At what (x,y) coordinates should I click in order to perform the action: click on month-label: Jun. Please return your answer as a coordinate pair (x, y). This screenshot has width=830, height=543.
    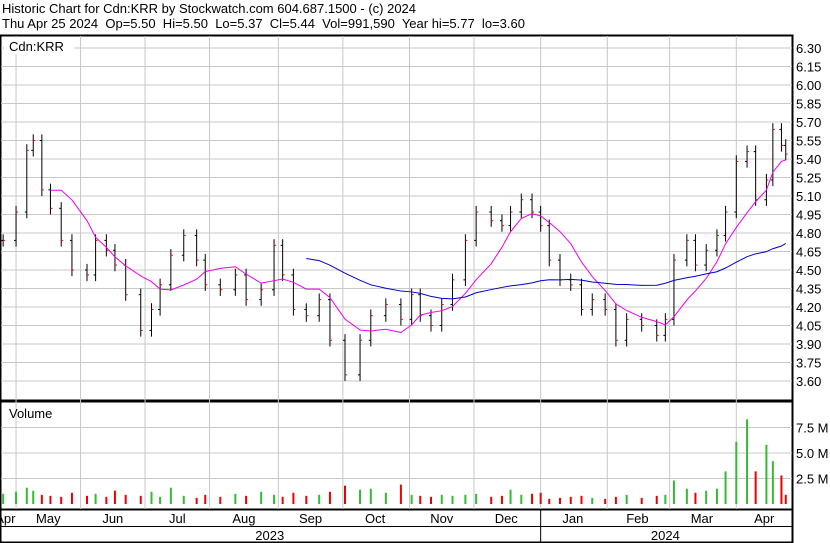
    Looking at the image, I should click on (112, 518).